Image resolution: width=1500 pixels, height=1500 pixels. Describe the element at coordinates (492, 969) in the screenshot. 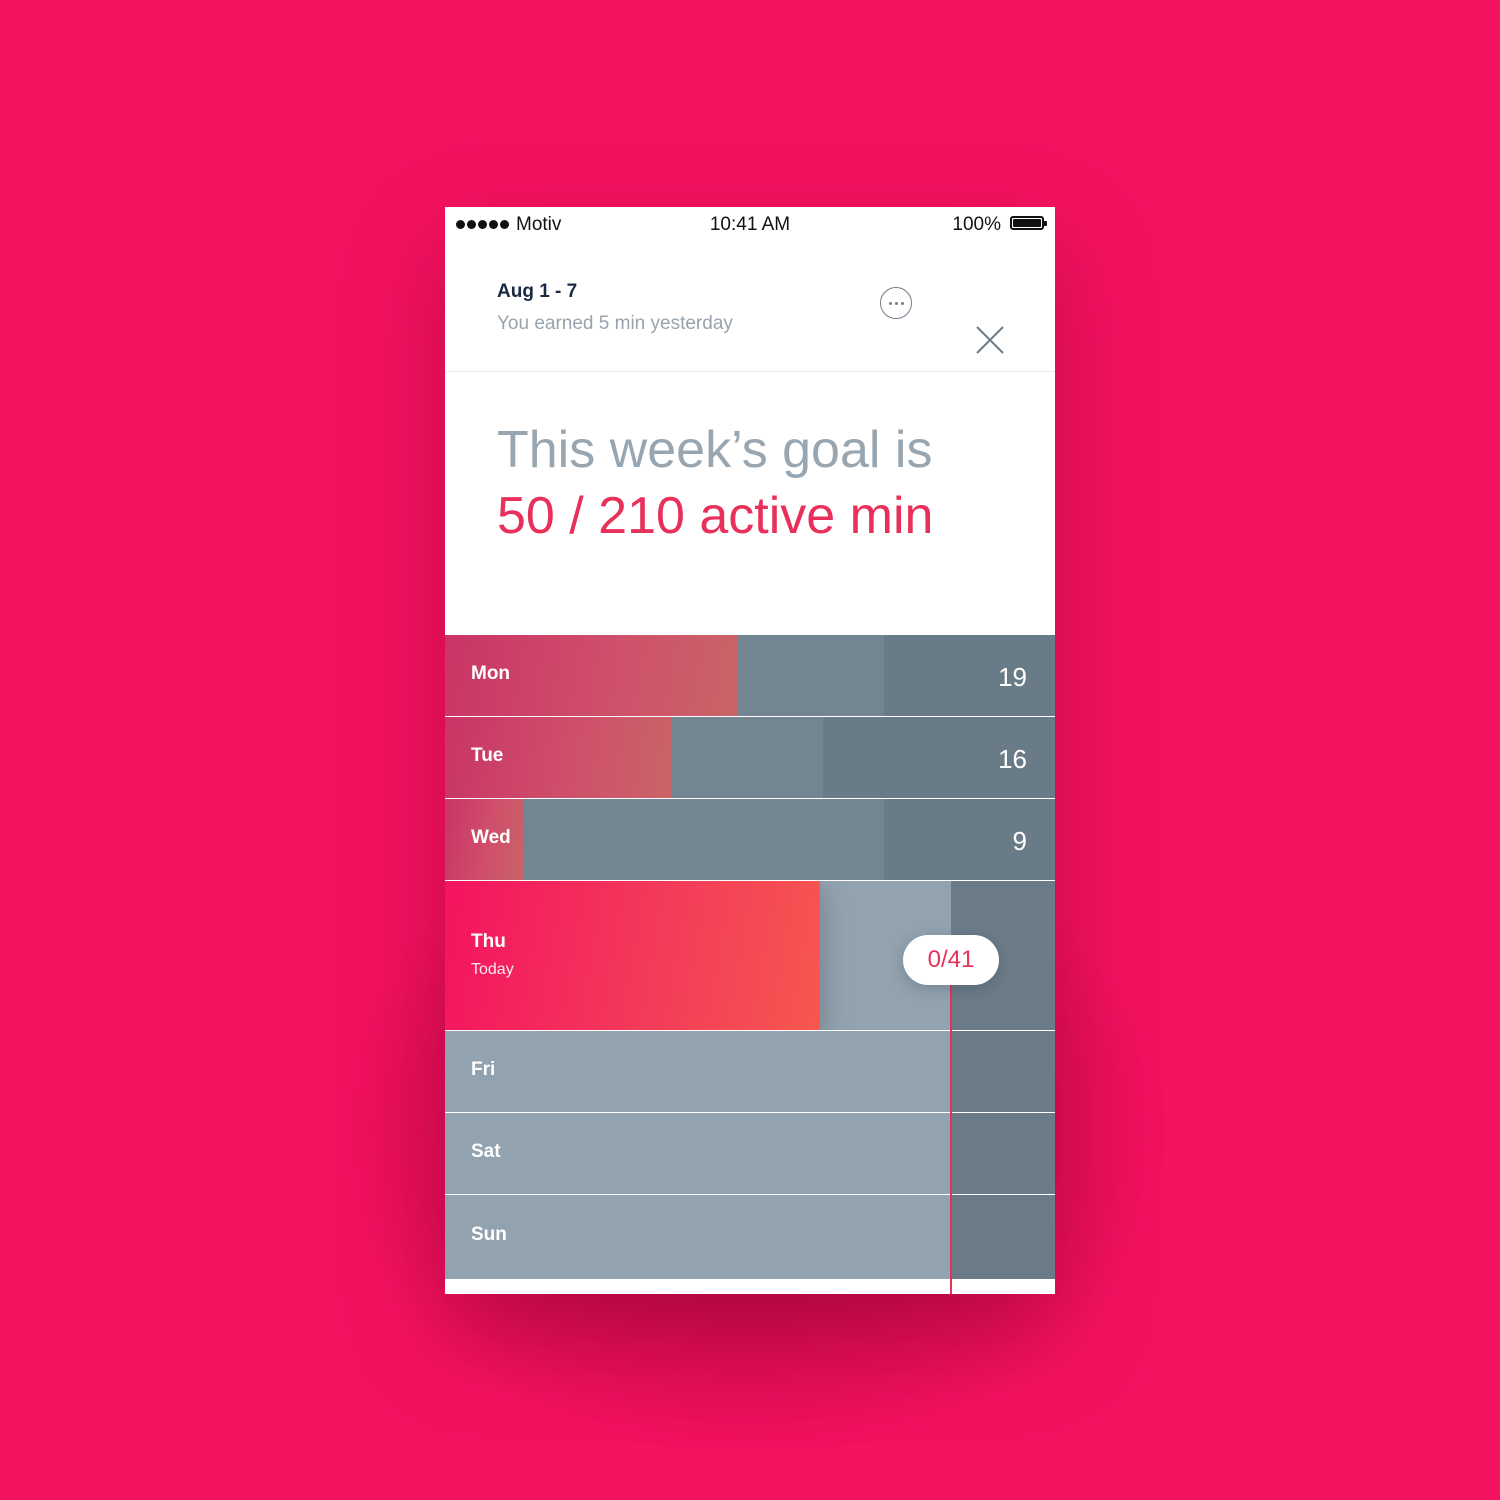

I see `day-sublabel: Today` at that location.